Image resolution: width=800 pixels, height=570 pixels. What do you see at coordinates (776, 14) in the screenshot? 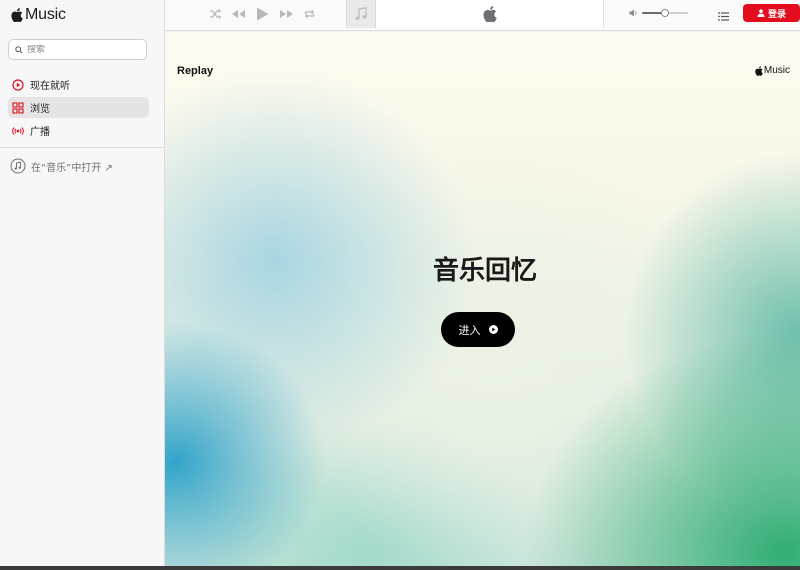
I see `sign-in-label: 登录` at bounding box center [776, 14].